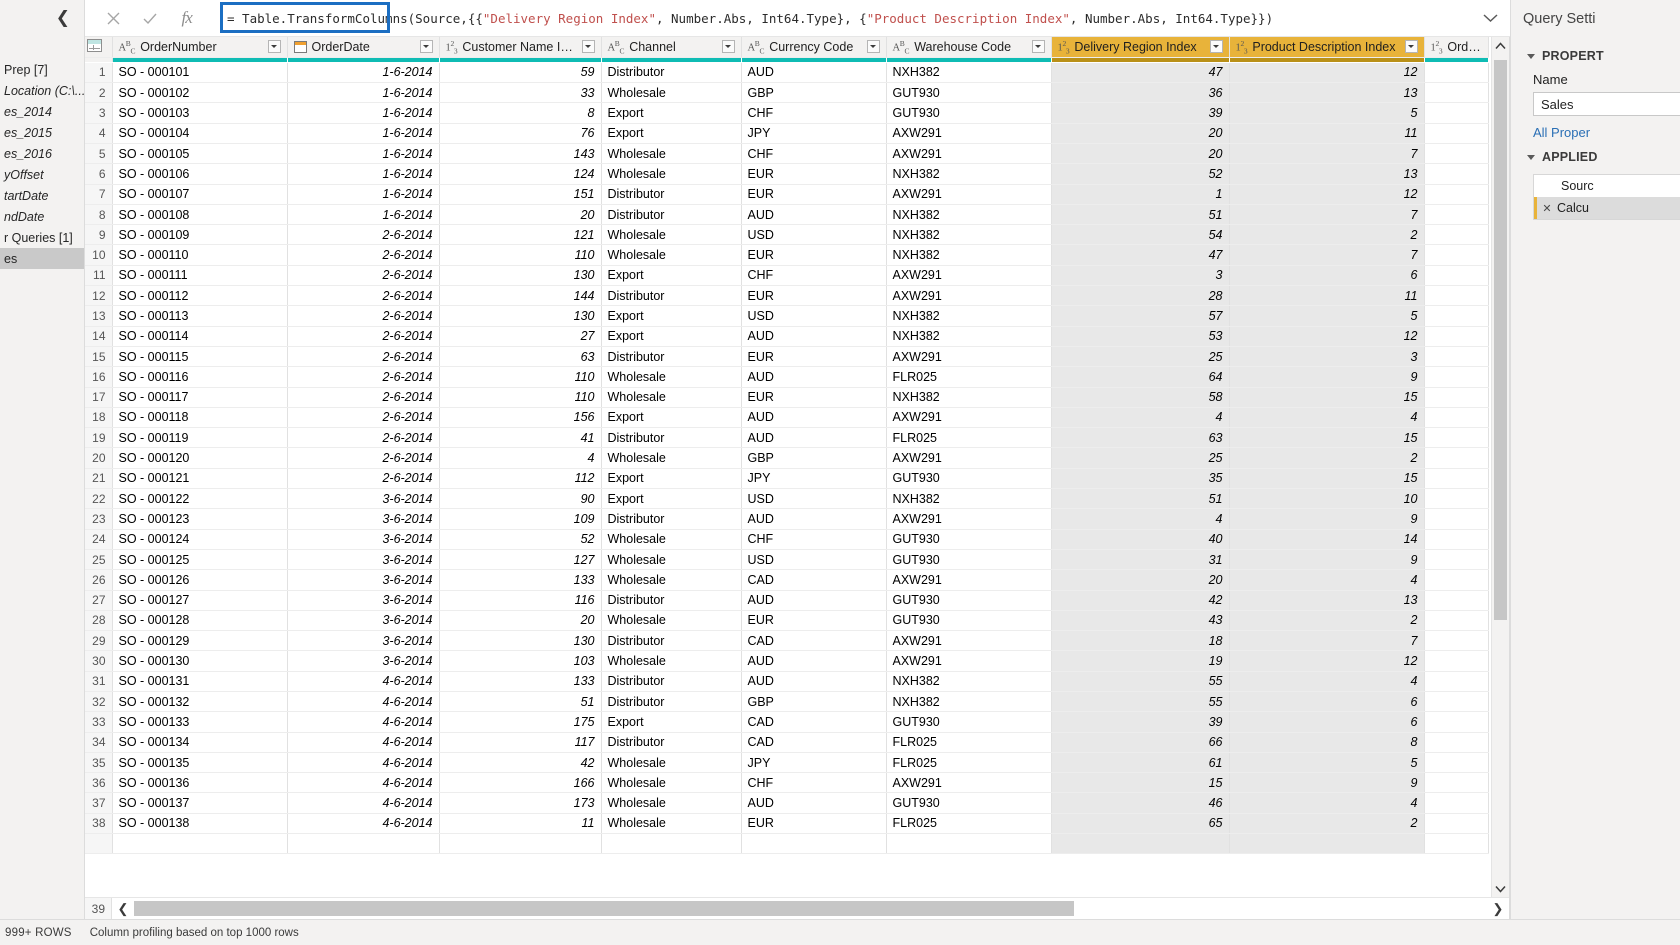  Describe the element at coordinates (814, 641) in the screenshot. I see `table-cell: CAD` at that location.